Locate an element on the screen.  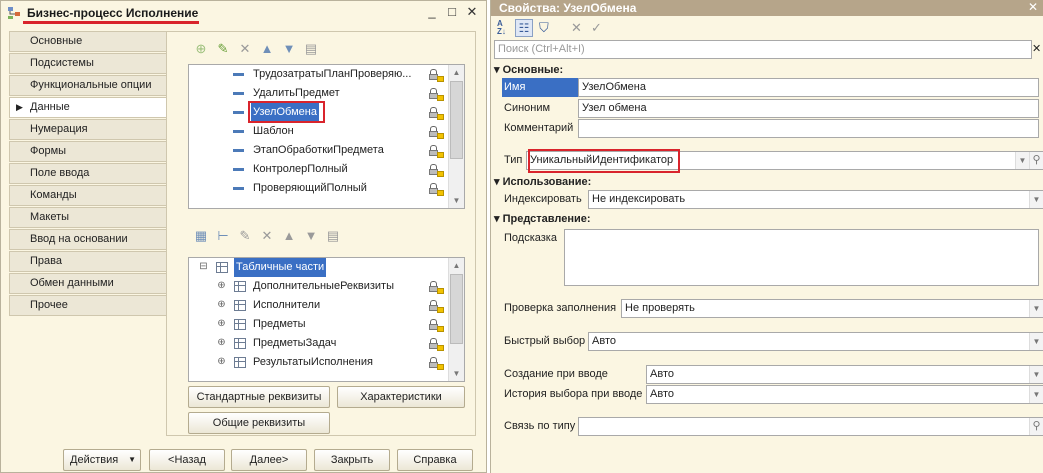
create-on-input-select: Авто ▼ is located at coordinates (844, 374).